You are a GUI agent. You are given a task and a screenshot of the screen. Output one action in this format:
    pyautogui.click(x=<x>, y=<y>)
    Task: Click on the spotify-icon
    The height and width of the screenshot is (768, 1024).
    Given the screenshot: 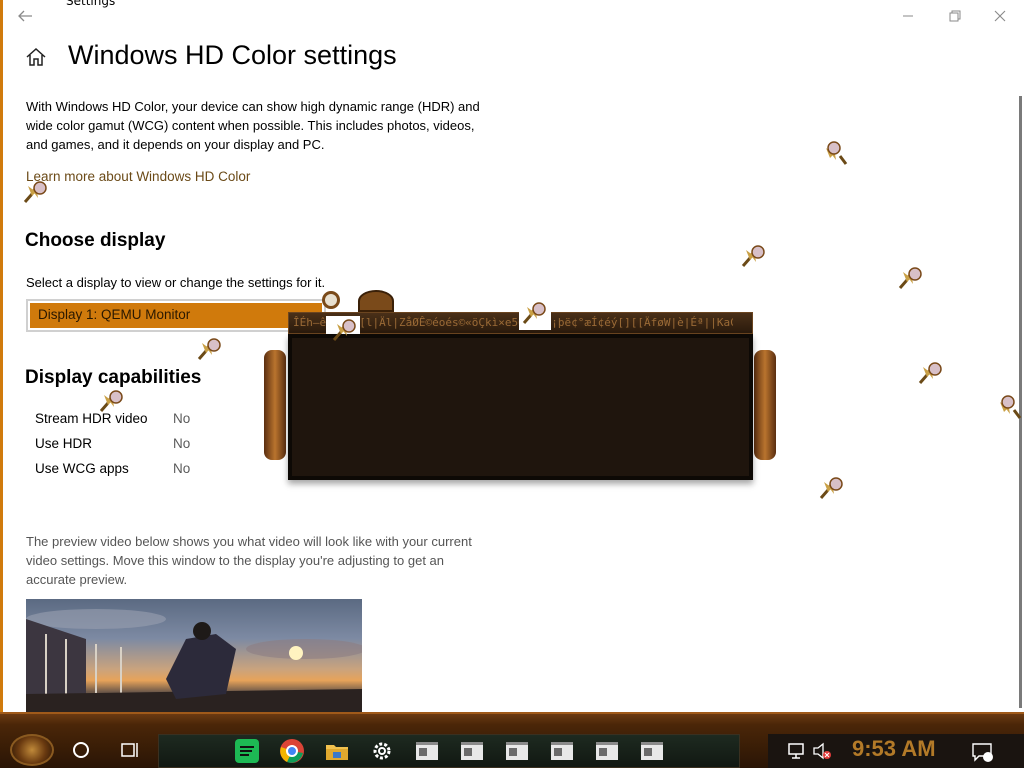 What is the action you would take?
    pyautogui.click(x=247, y=751)
    